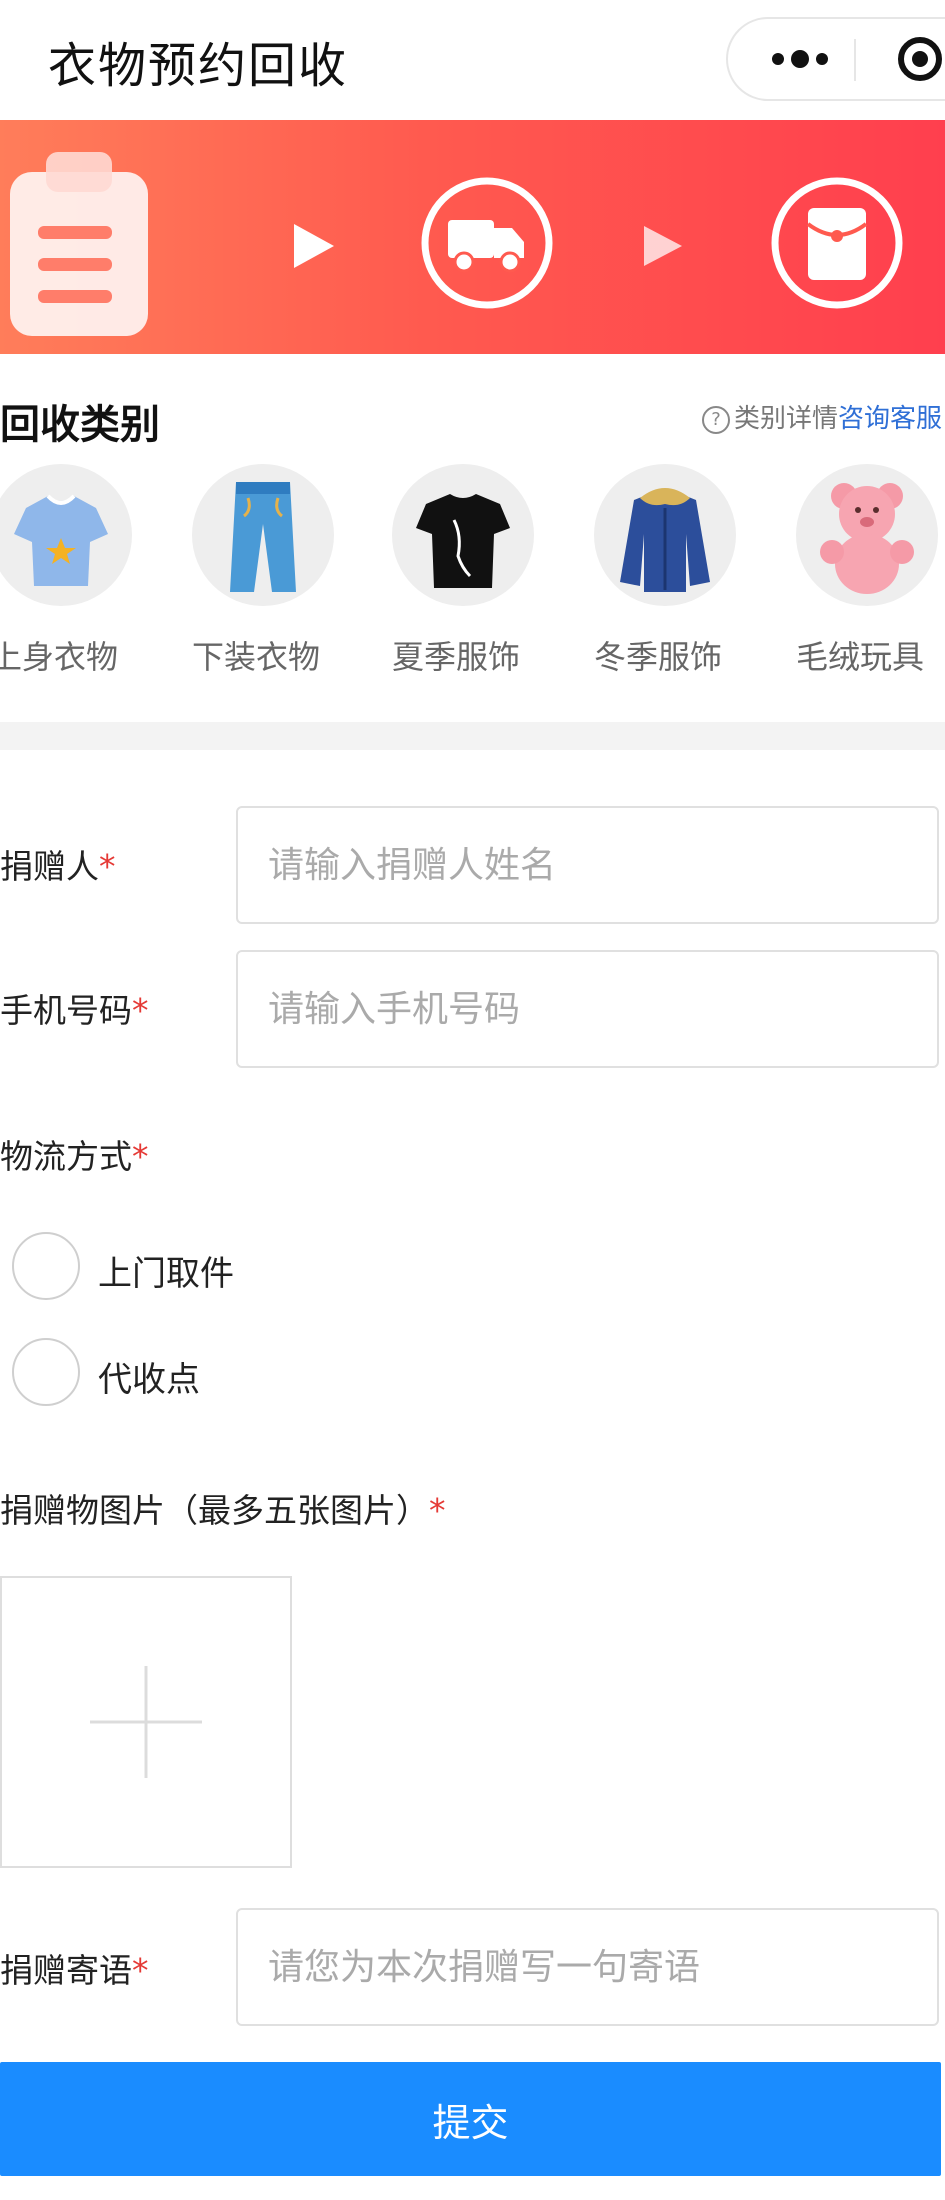 The width and height of the screenshot is (945, 2200). I want to click on category-item-tops: 上身衣物, so click(70, 574).